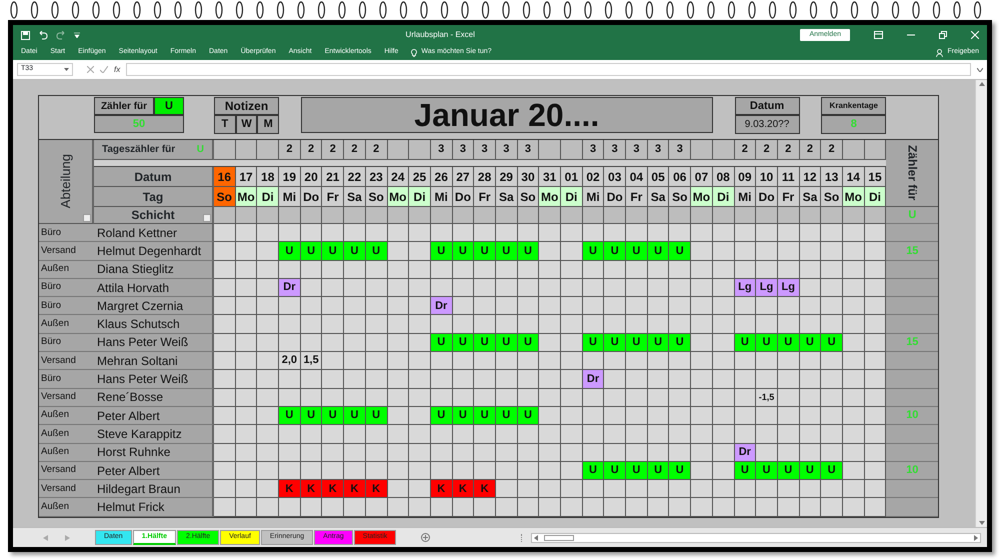 The image size is (1000, 560). I want to click on table-cell: 05, so click(659, 177).